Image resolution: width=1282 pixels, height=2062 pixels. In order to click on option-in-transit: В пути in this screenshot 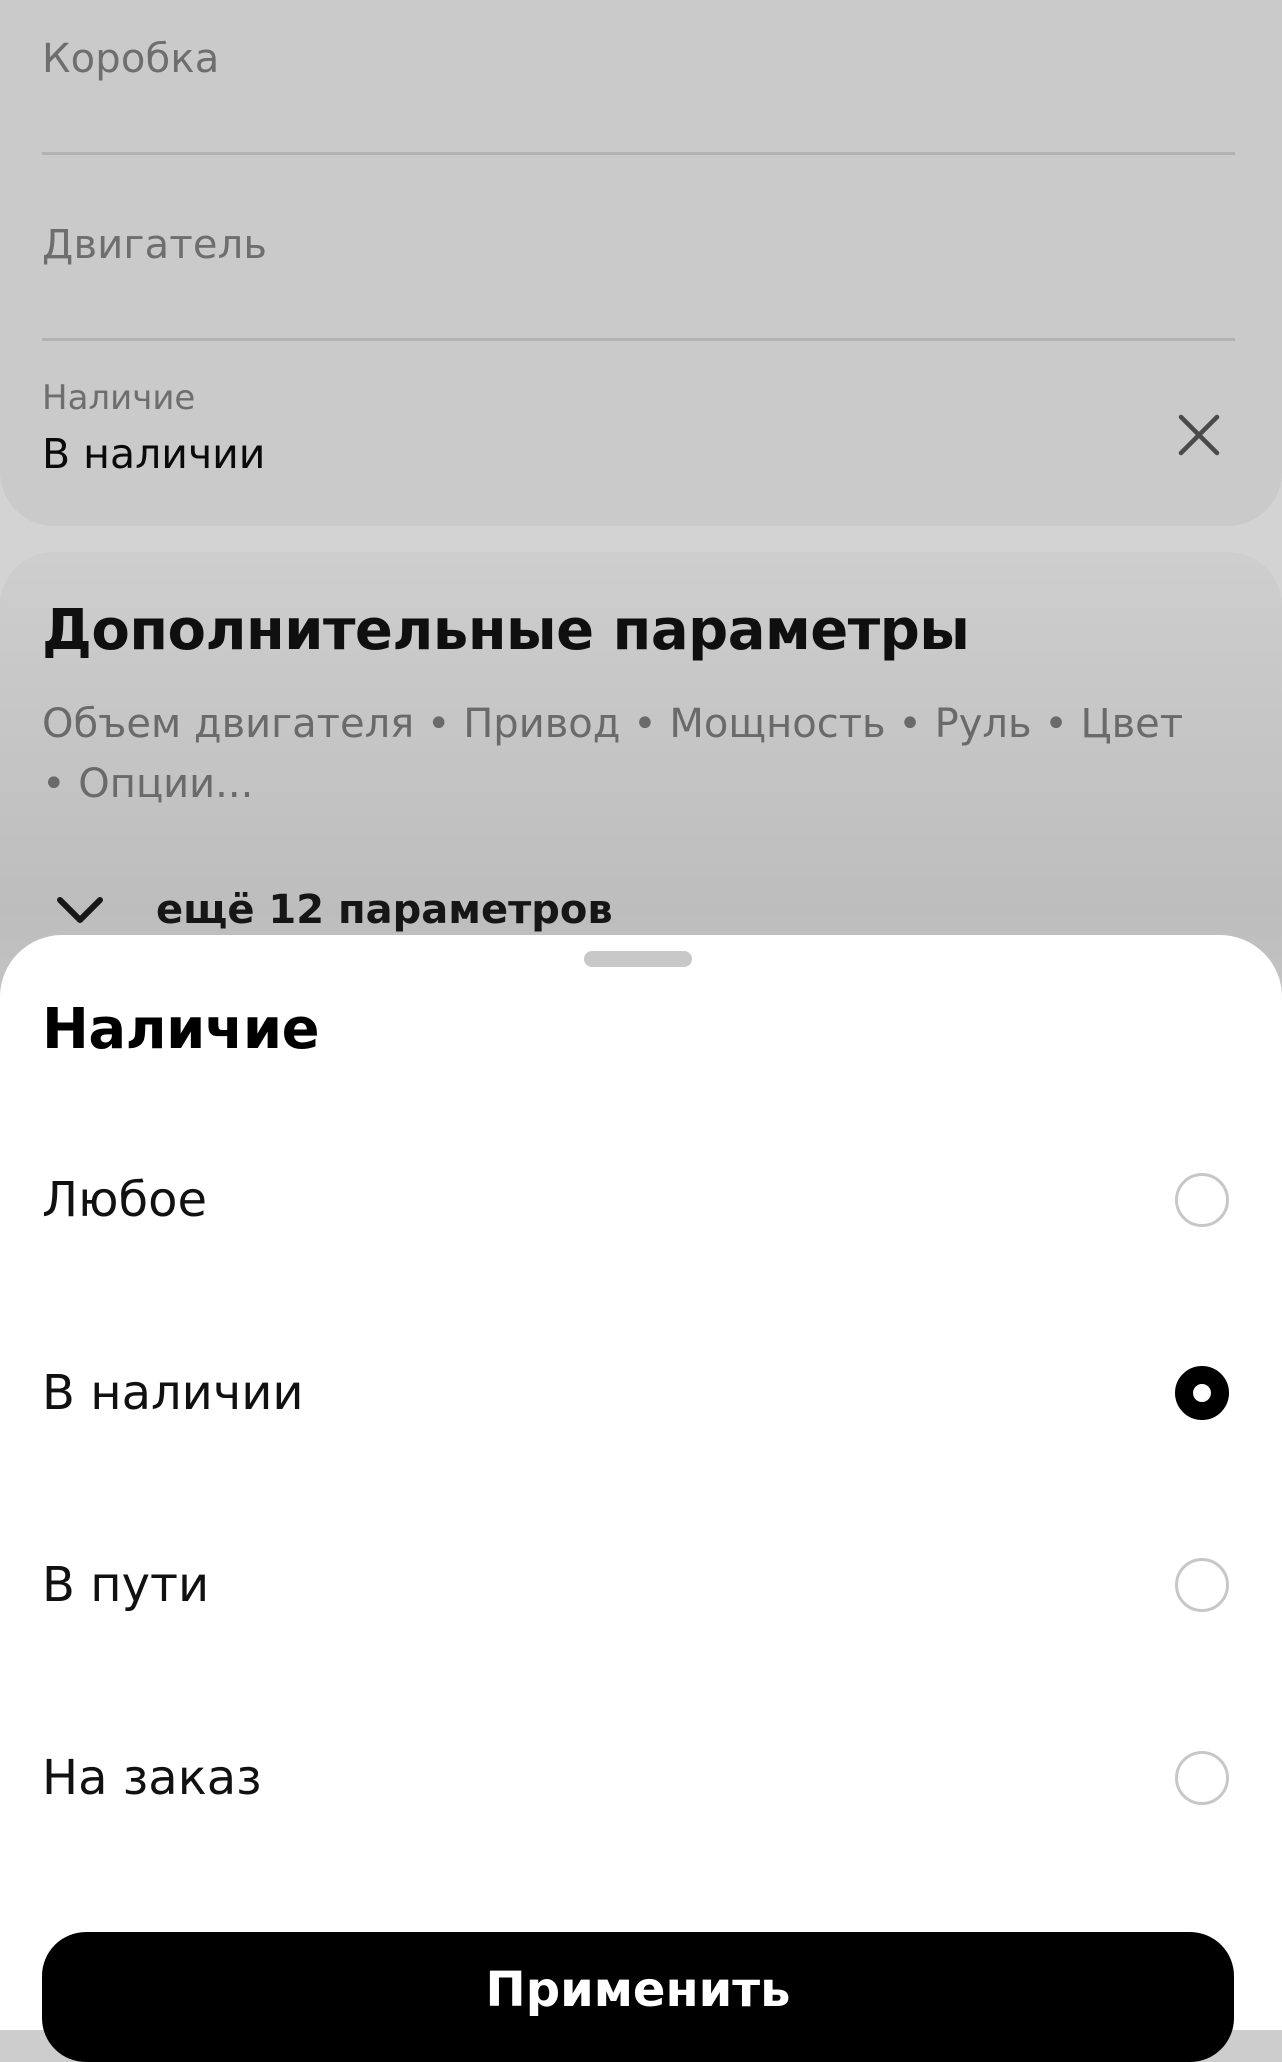, I will do `click(641, 1585)`.